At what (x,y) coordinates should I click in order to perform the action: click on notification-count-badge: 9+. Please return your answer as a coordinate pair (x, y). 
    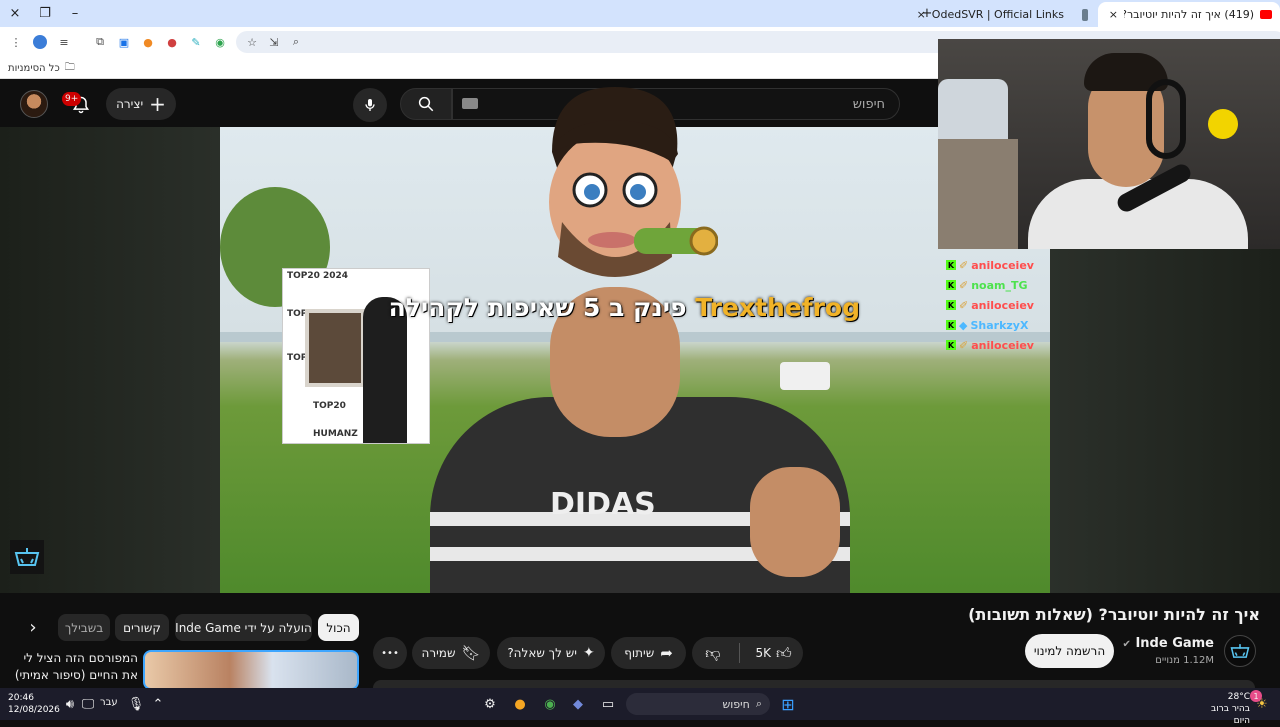
    Looking at the image, I should click on (72, 99).